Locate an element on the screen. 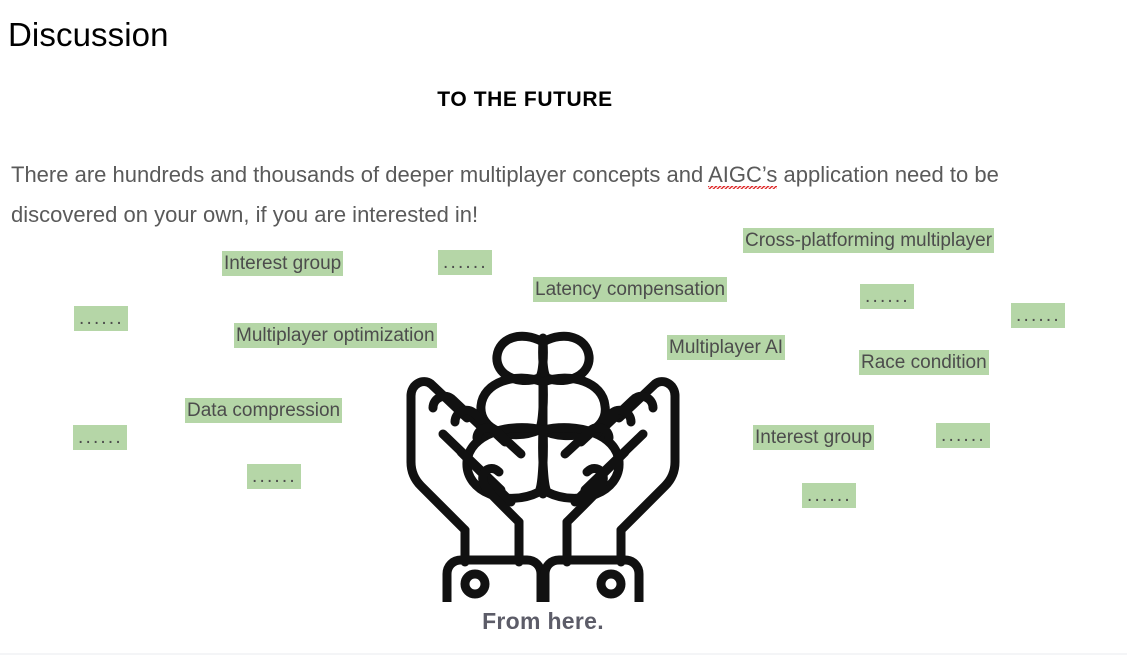 The width and height of the screenshot is (1127, 655). illustration-caption: From here. is located at coordinates (543, 621).